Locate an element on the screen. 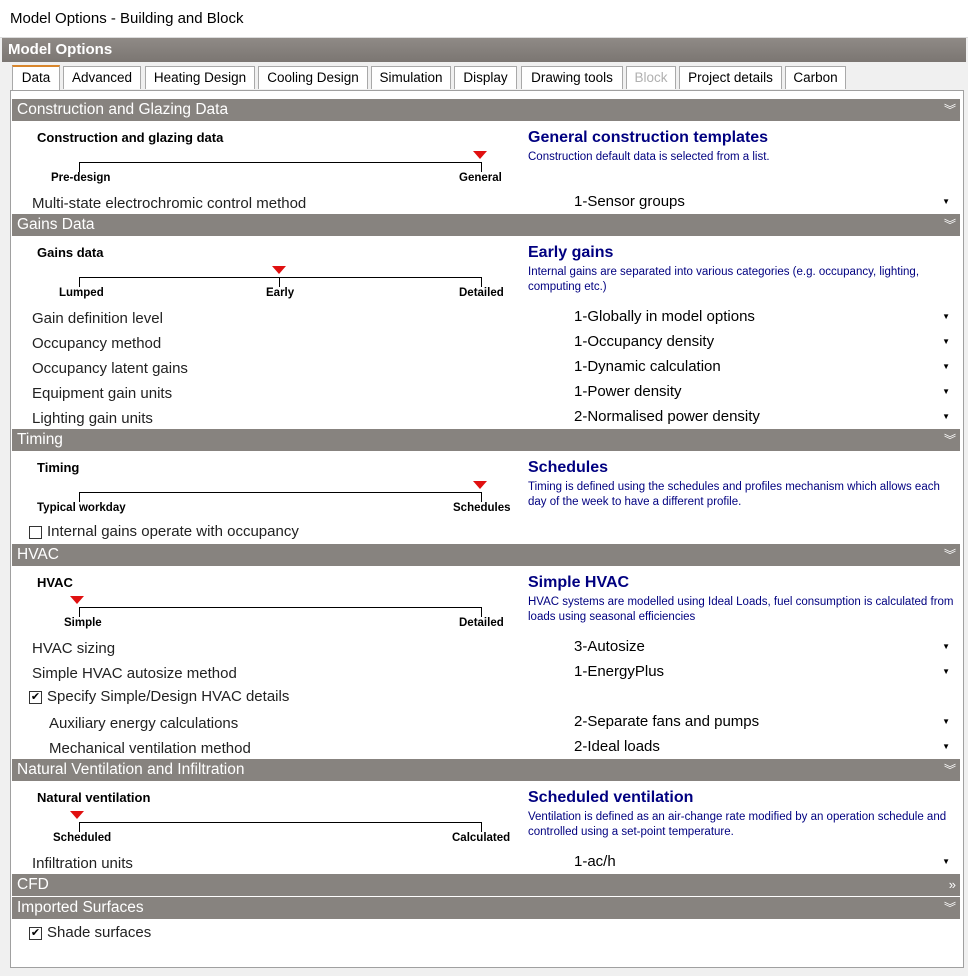  checkbox-label: Shade surfaces is located at coordinates (99, 932).